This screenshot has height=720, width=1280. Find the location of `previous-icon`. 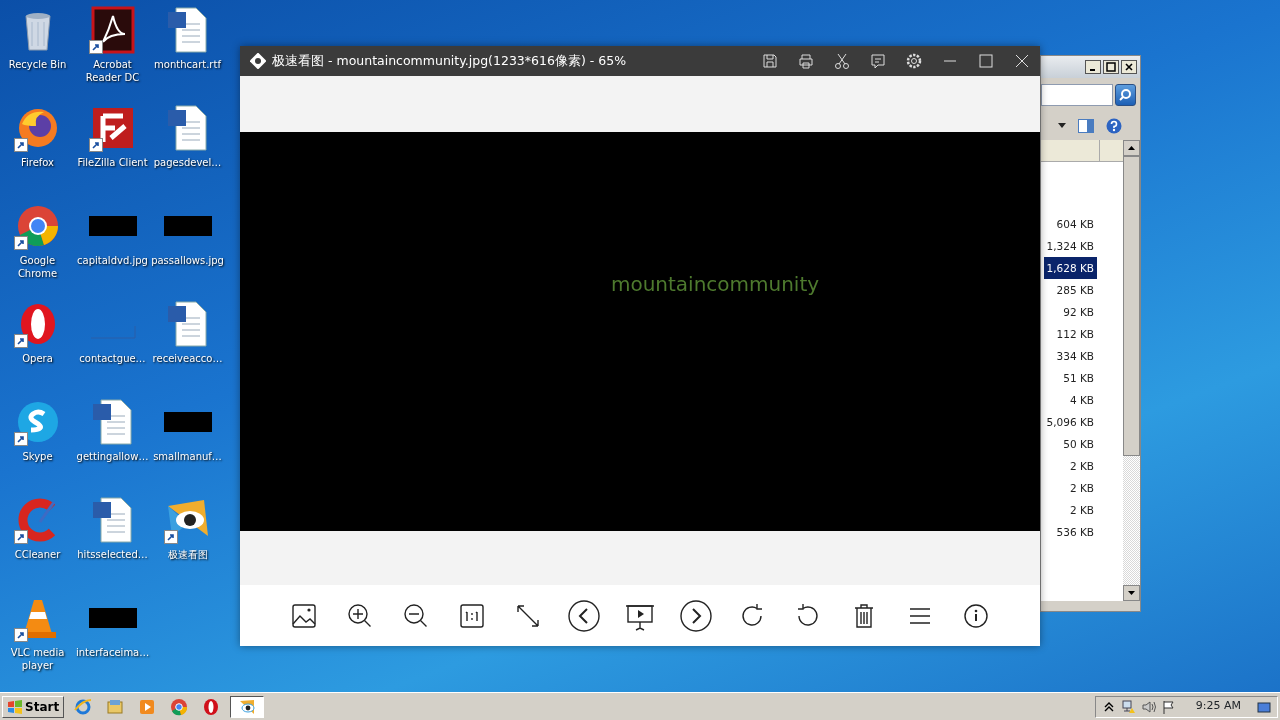

previous-icon is located at coordinates (584, 615).